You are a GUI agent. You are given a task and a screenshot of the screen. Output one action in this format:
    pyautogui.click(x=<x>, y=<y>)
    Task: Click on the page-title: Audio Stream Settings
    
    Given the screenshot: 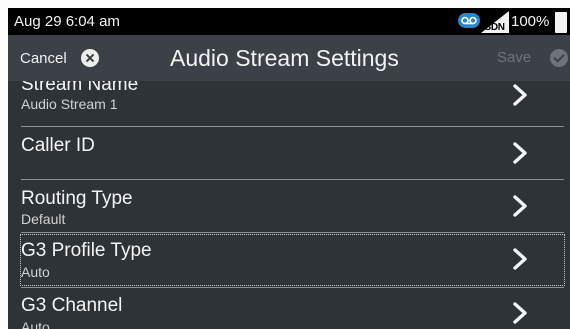 What is the action you would take?
    pyautogui.click(x=284, y=58)
    